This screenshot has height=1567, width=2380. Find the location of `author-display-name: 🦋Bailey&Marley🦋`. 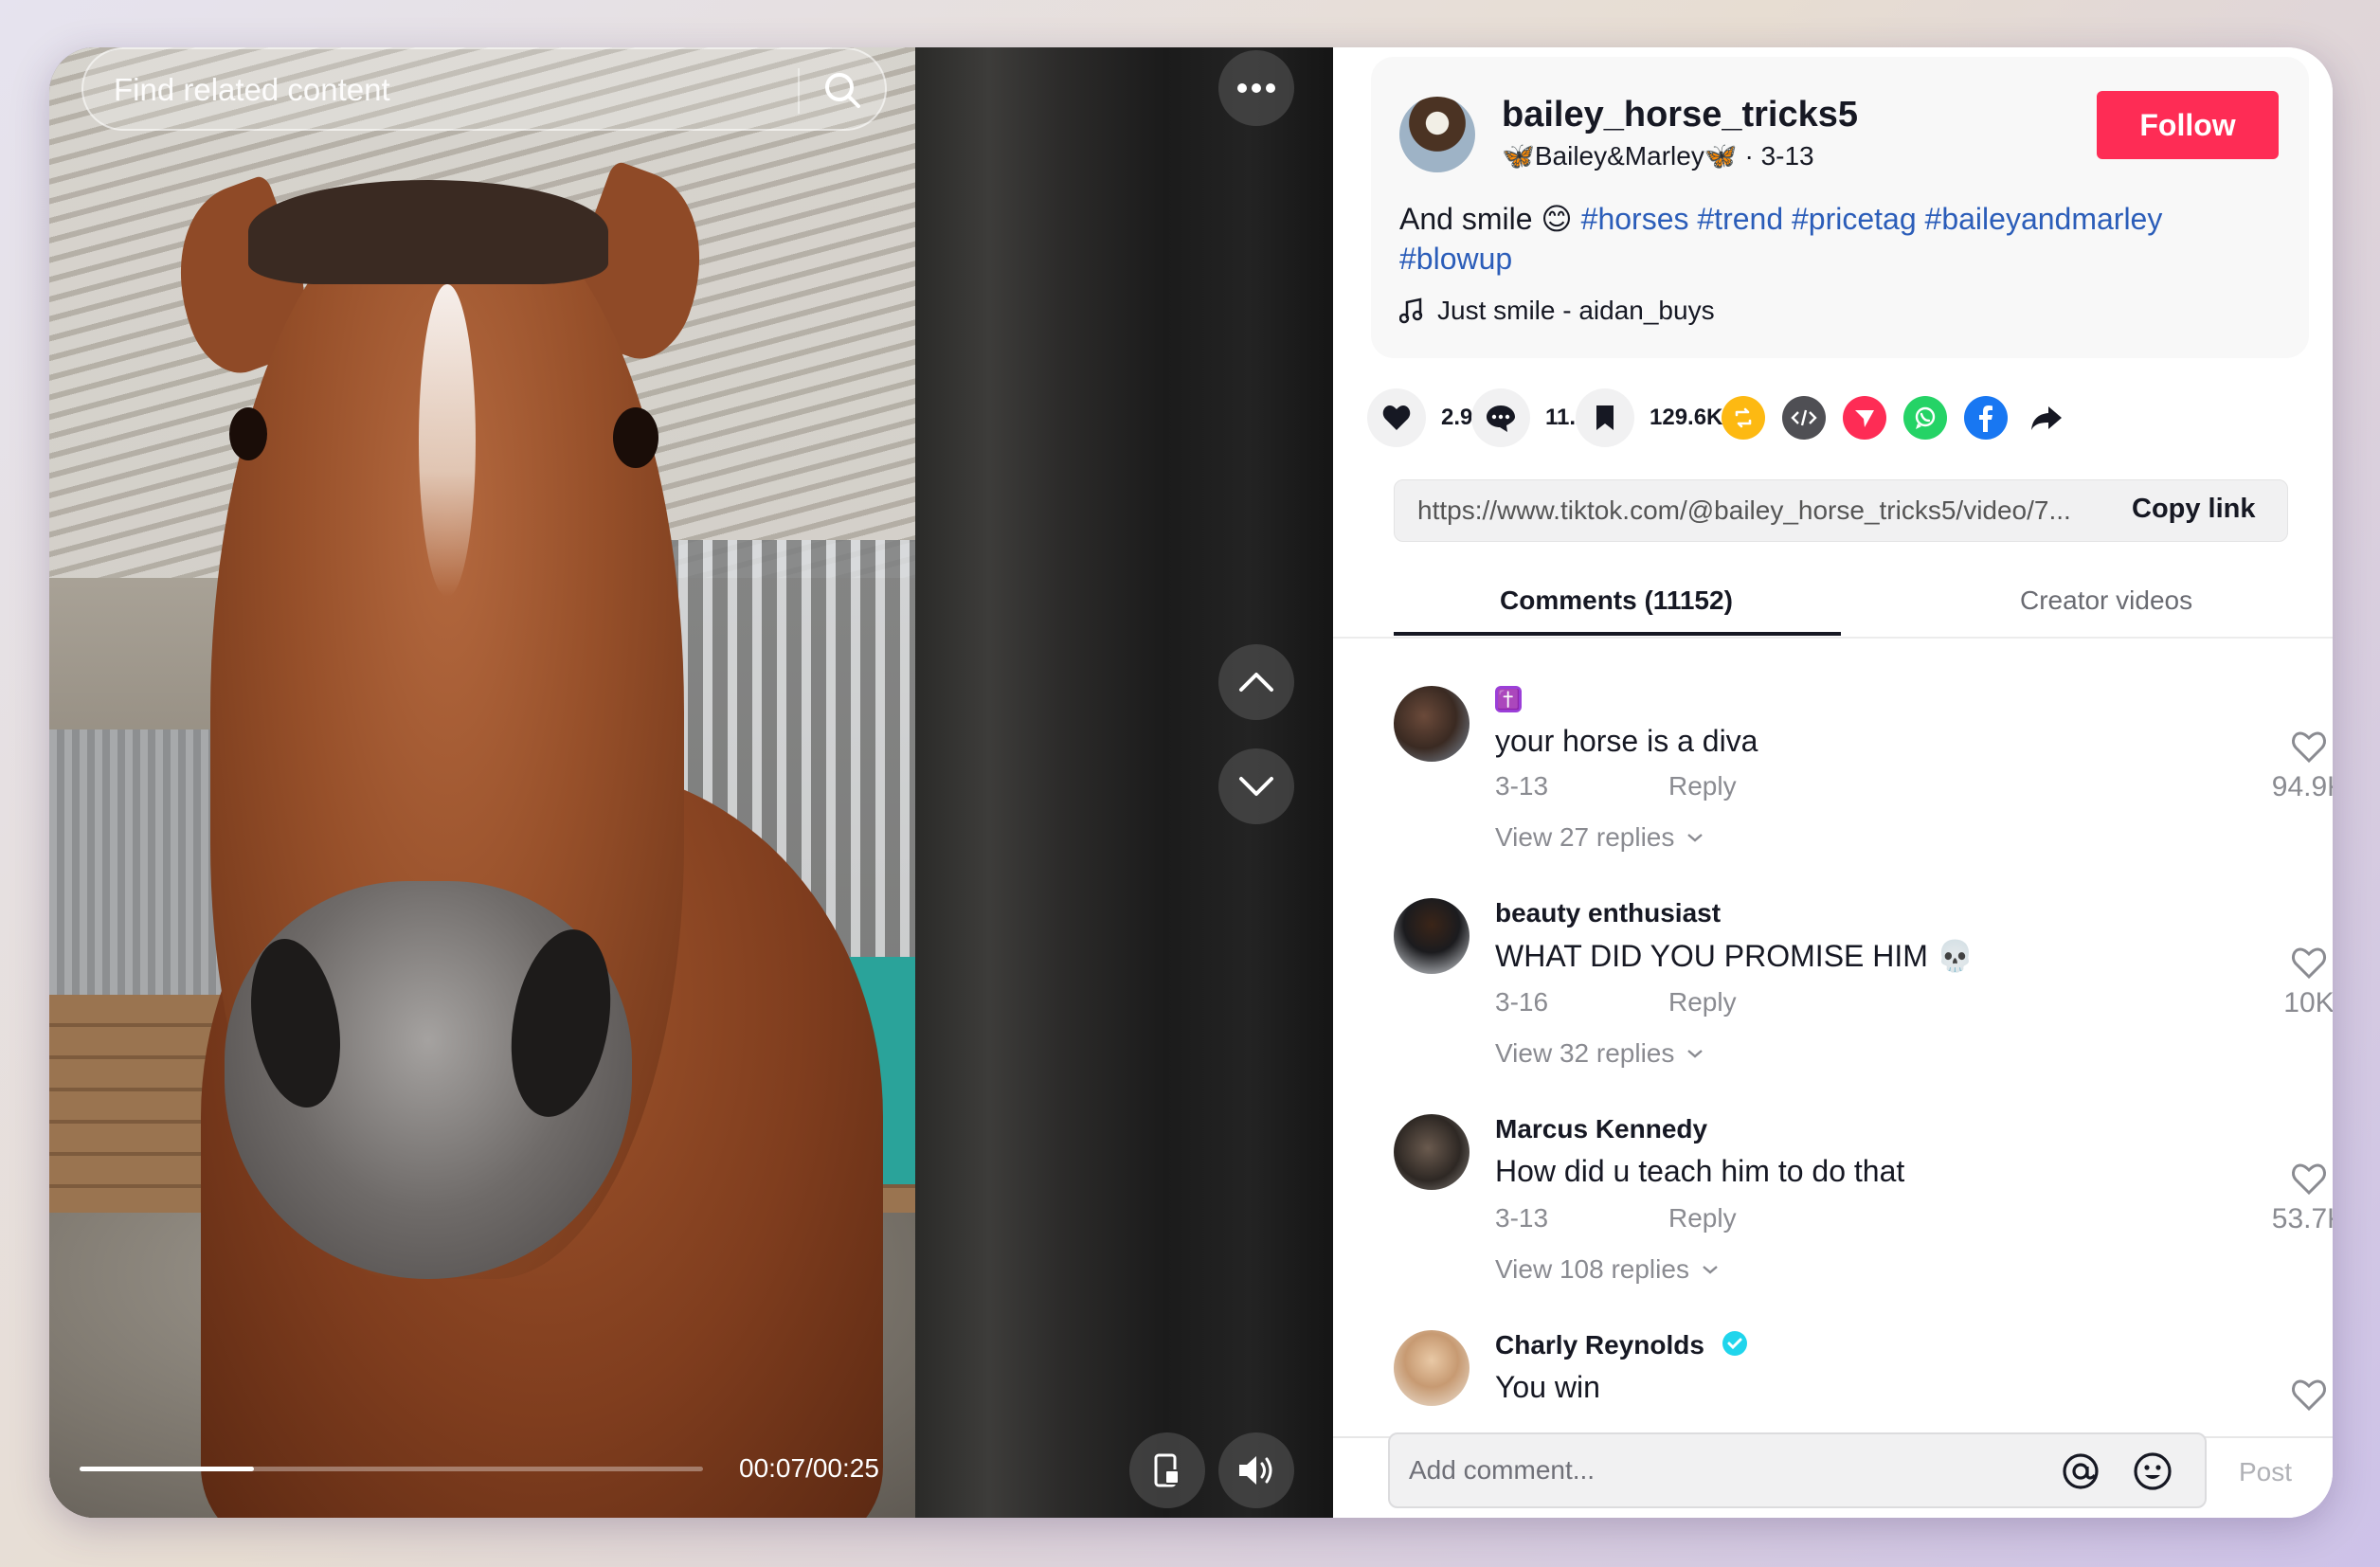

author-display-name: 🦋Bailey&Marley🦋 is located at coordinates (1620, 156).